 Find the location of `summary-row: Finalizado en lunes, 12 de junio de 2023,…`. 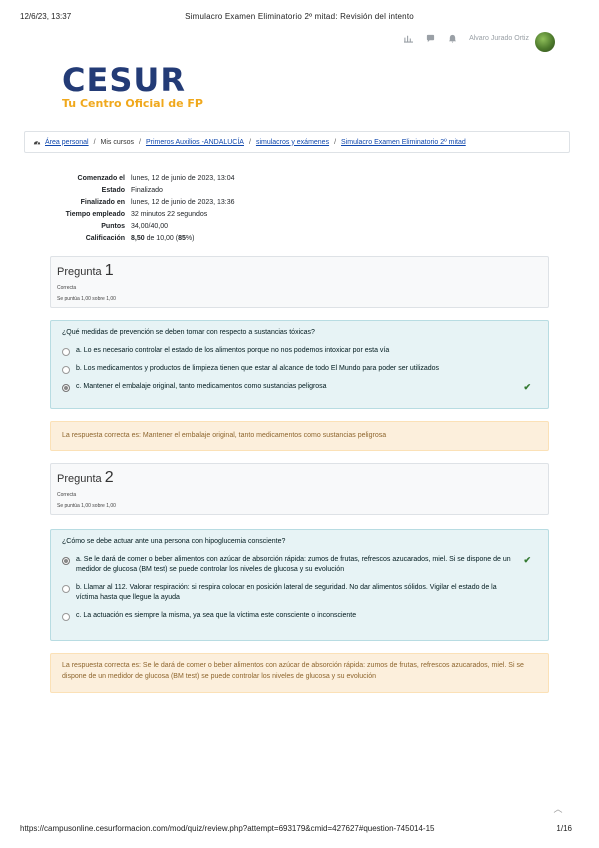

summary-row: Finalizado en lunes, 12 de junio de 2023,… is located at coordinates (139, 202).